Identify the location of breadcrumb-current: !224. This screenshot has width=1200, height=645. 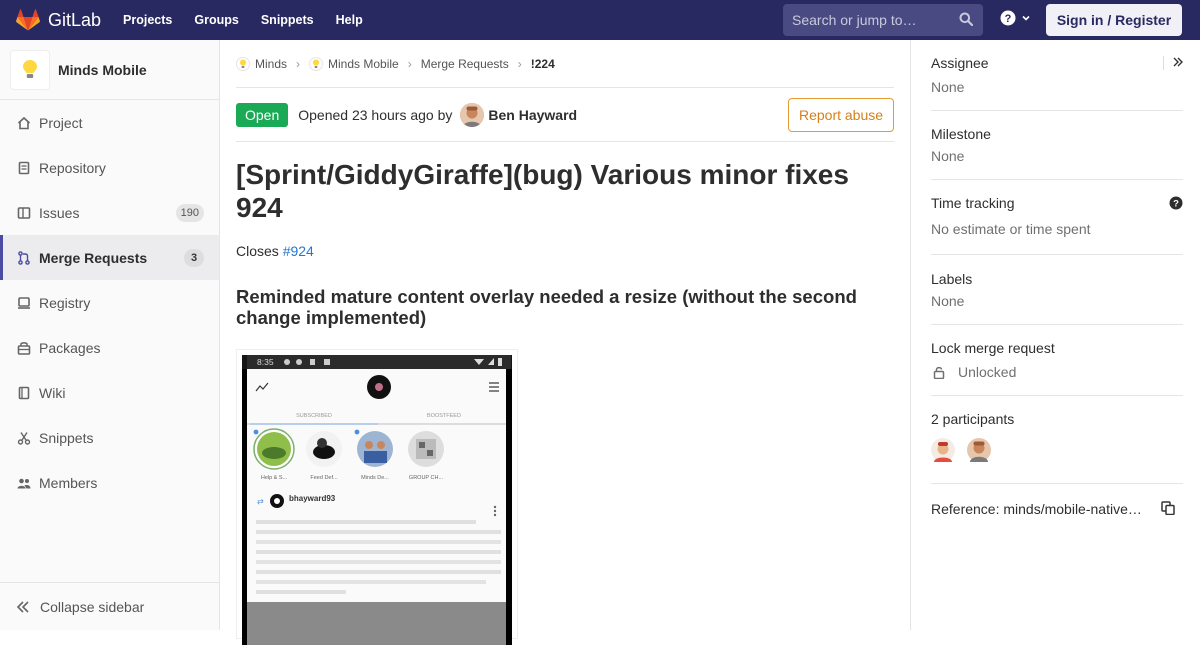
(543, 64).